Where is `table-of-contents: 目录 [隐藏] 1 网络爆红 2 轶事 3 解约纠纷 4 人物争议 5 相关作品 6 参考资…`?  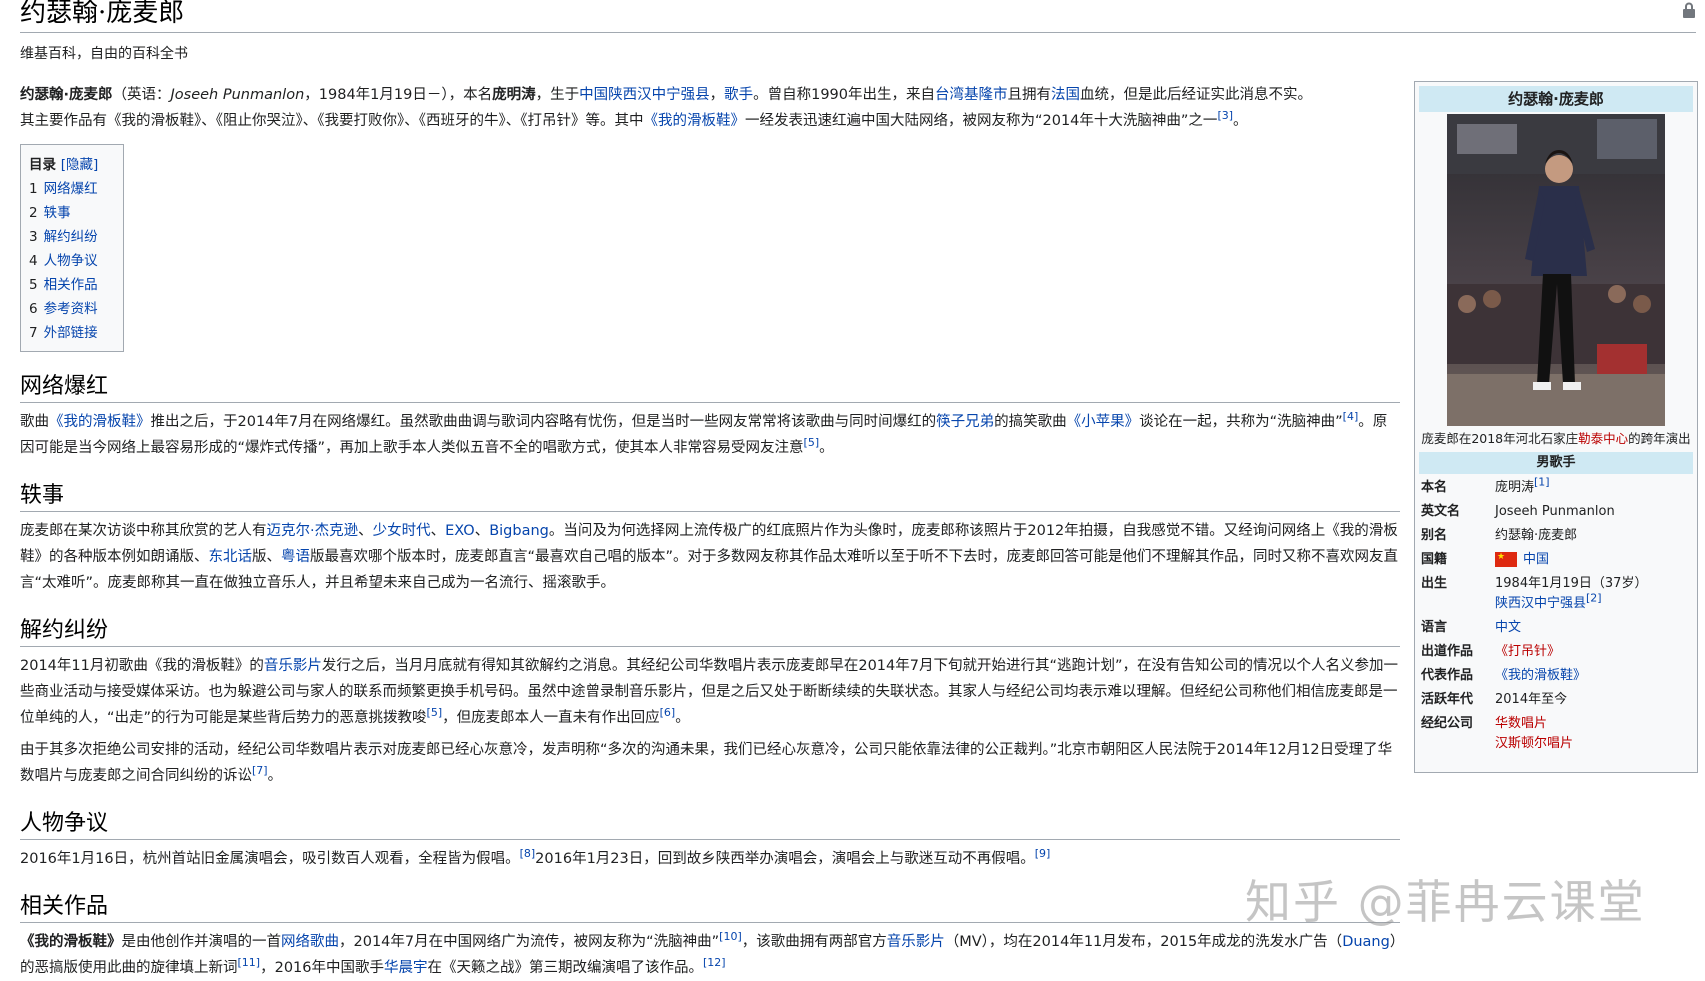
table-of-contents: 目录 [隐藏] 1 网络爆红 2 轶事 3 解约纠纷 4 人物争议 5 相关作品 6 参考资… is located at coordinates (72, 248).